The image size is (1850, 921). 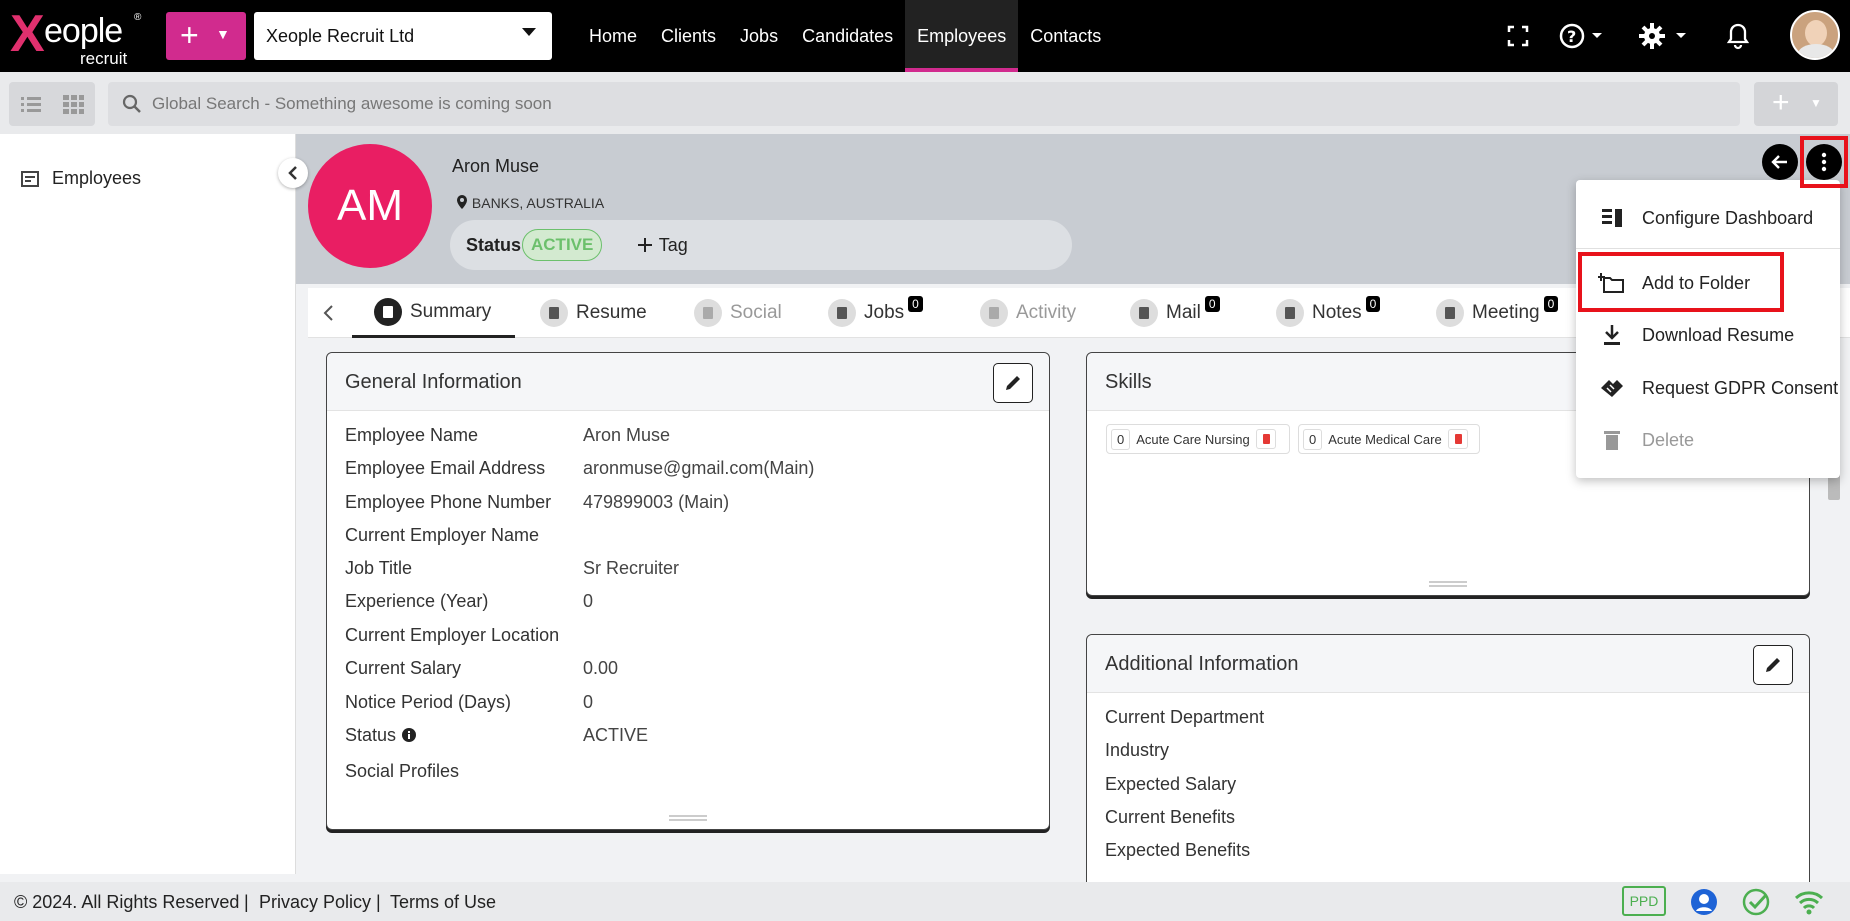 I want to click on tab-activity: Activity, so click(x=1028, y=313).